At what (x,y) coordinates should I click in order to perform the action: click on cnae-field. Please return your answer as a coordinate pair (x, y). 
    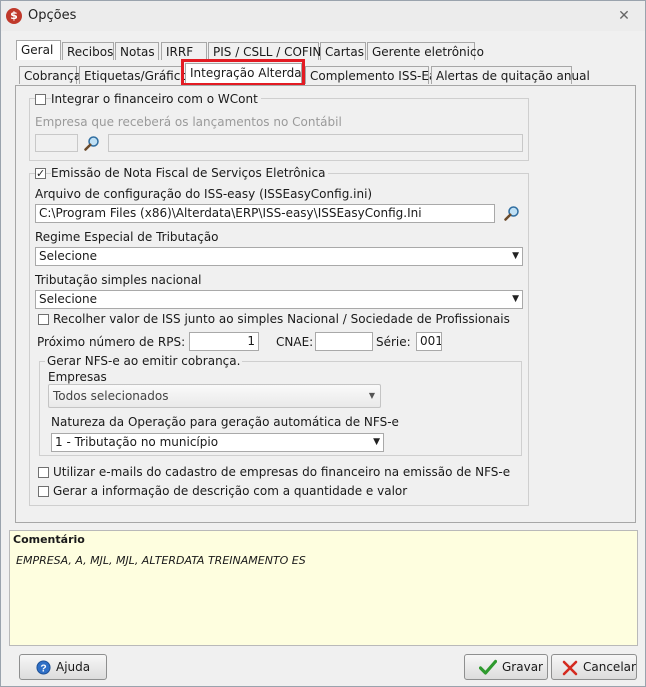
    Looking at the image, I should click on (344, 341).